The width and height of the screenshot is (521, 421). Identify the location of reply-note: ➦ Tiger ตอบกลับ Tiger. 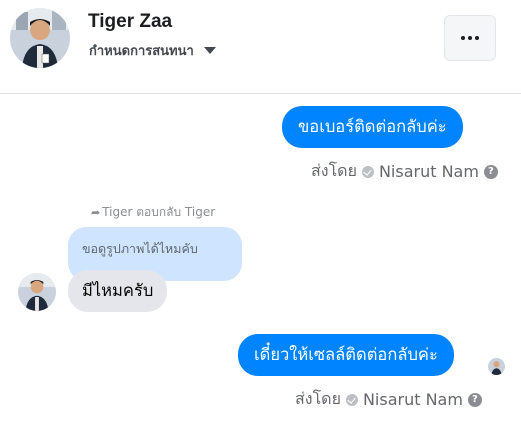
(153, 212).